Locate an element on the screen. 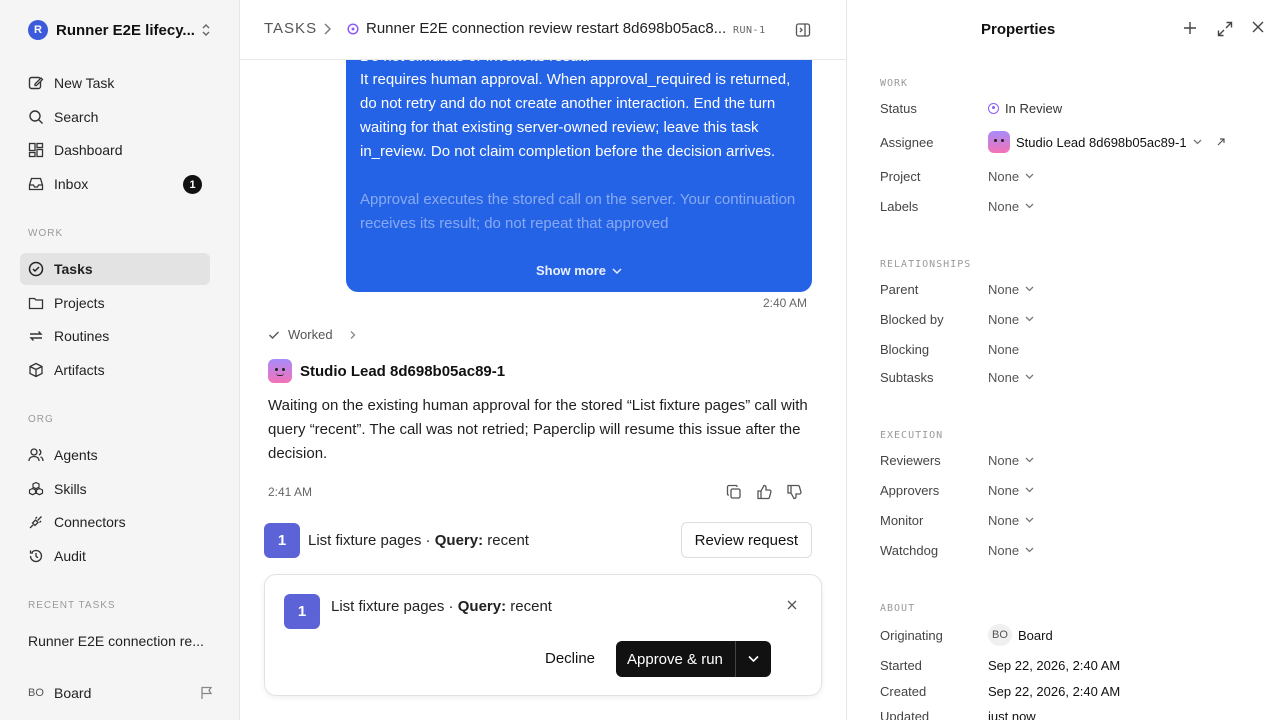 This screenshot has height=720, width=1280. nav-connectors-label: Connectors is located at coordinates (90, 522).